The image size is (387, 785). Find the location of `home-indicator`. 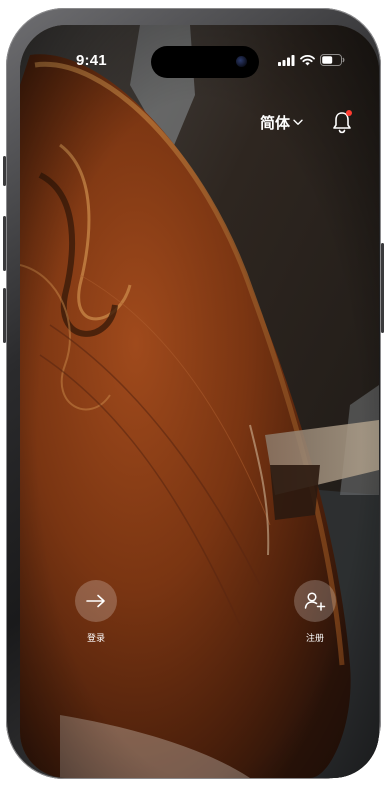

home-indicator is located at coordinates (200, 768).